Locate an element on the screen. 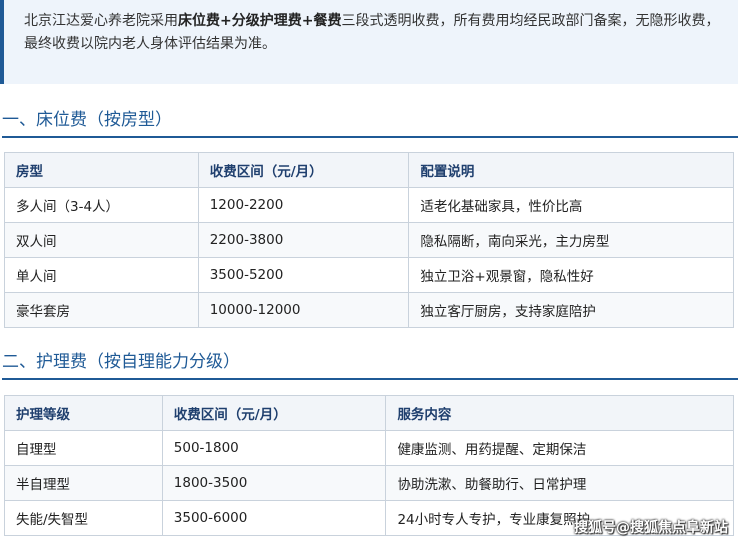 The width and height of the screenshot is (740, 543). table-header-row: 护理等级 收费区间（元/月） 服务内容 is located at coordinates (369, 413).